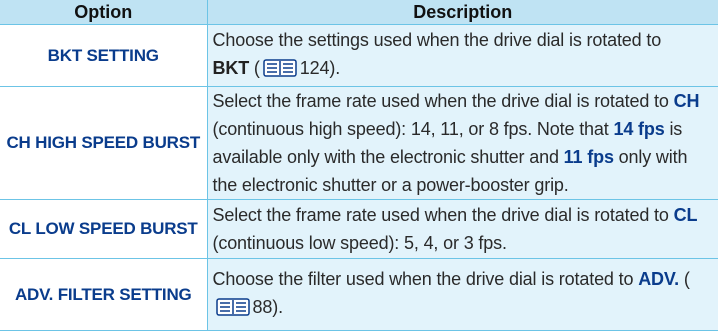 Image resolution: width=718 pixels, height=331 pixels. Describe the element at coordinates (639, 129) in the screenshot. I see `keyword: 14 fps` at that location.